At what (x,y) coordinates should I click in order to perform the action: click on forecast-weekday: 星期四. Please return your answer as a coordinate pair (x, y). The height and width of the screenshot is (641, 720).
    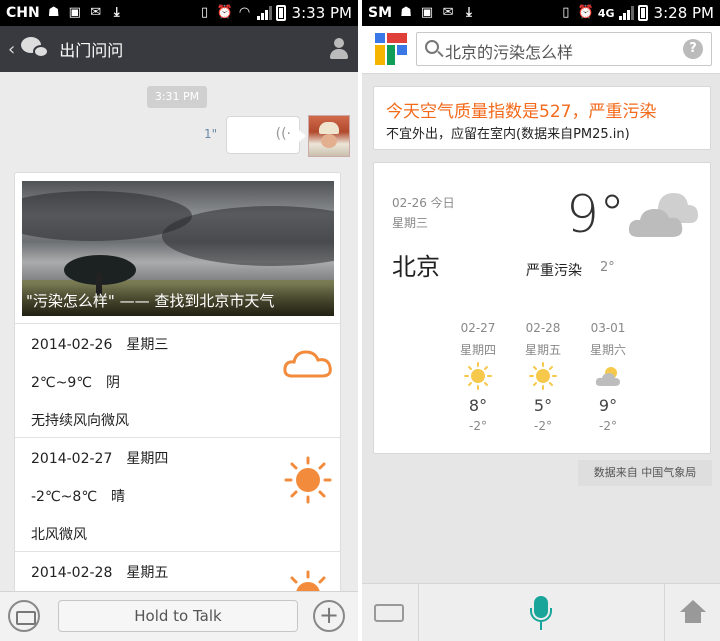
    Looking at the image, I should click on (477, 350).